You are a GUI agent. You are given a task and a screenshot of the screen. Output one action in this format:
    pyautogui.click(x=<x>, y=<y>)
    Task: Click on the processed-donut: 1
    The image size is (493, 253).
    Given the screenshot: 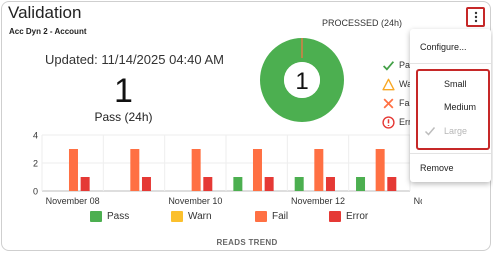 What is the action you would take?
    pyautogui.click(x=302, y=80)
    